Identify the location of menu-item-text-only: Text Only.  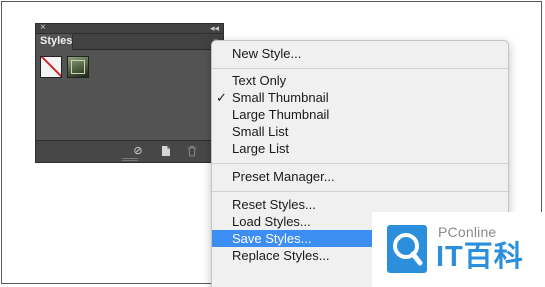
(360, 80).